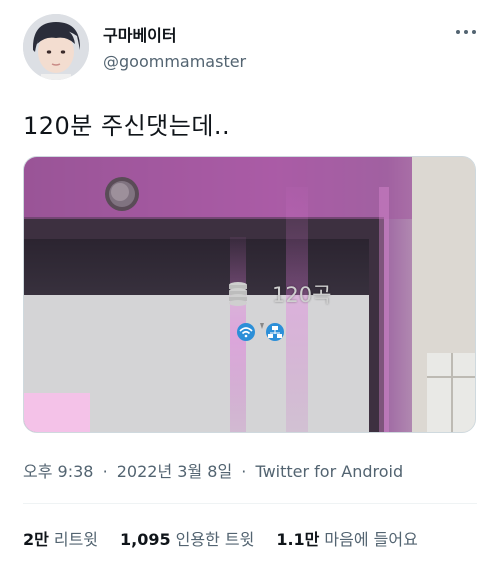 The width and height of the screenshot is (500, 563). What do you see at coordinates (174, 471) in the screenshot?
I see `tweet-date: 2022년 3월 8일` at bounding box center [174, 471].